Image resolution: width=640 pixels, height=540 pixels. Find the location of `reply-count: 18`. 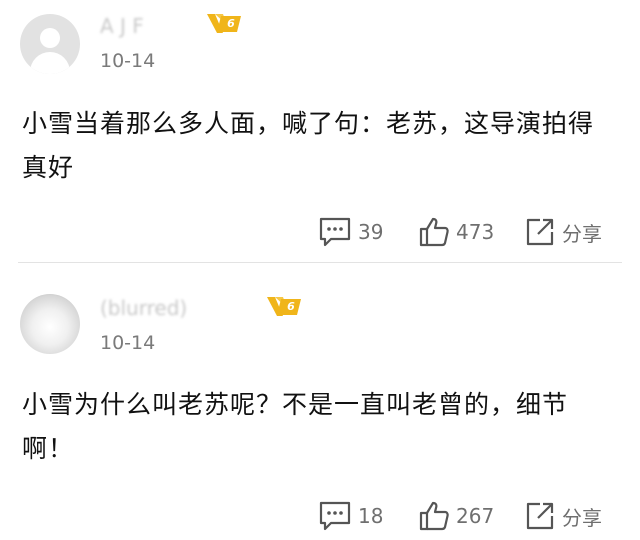

reply-count: 18 is located at coordinates (371, 516).